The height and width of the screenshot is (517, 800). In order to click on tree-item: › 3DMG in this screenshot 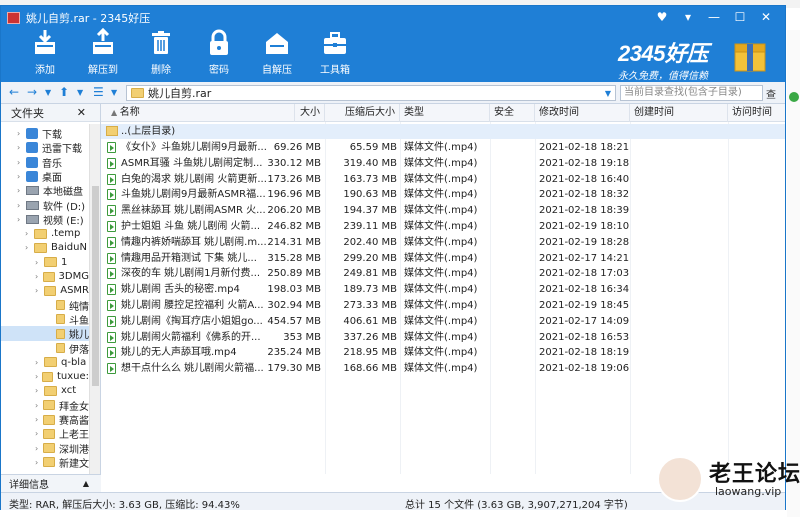, I will do `click(45, 276)`.